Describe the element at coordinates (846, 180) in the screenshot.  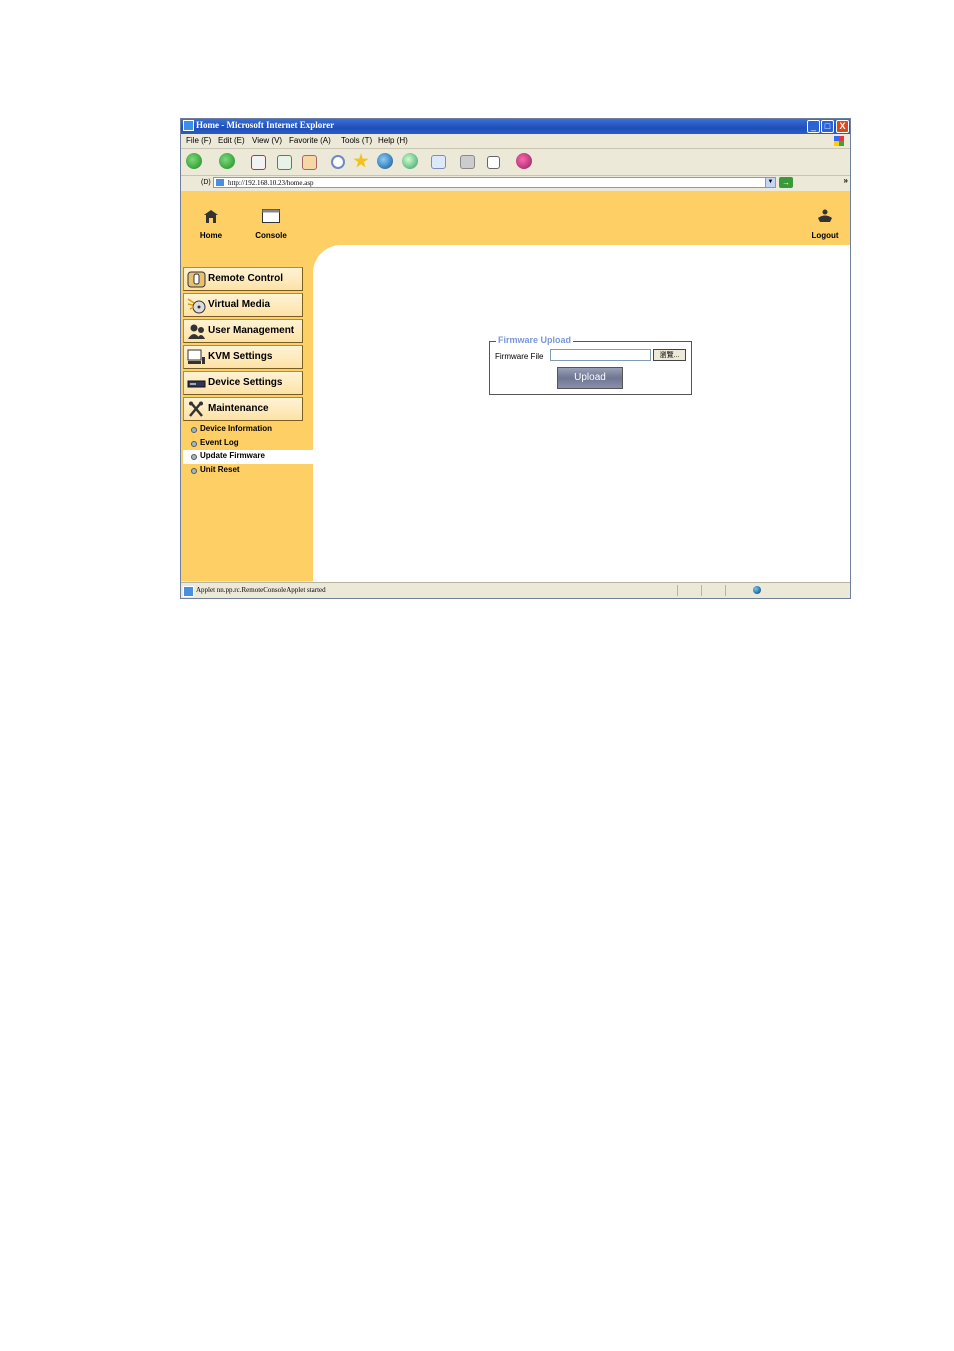
I see `toolbar-overflow-button: »` at that location.